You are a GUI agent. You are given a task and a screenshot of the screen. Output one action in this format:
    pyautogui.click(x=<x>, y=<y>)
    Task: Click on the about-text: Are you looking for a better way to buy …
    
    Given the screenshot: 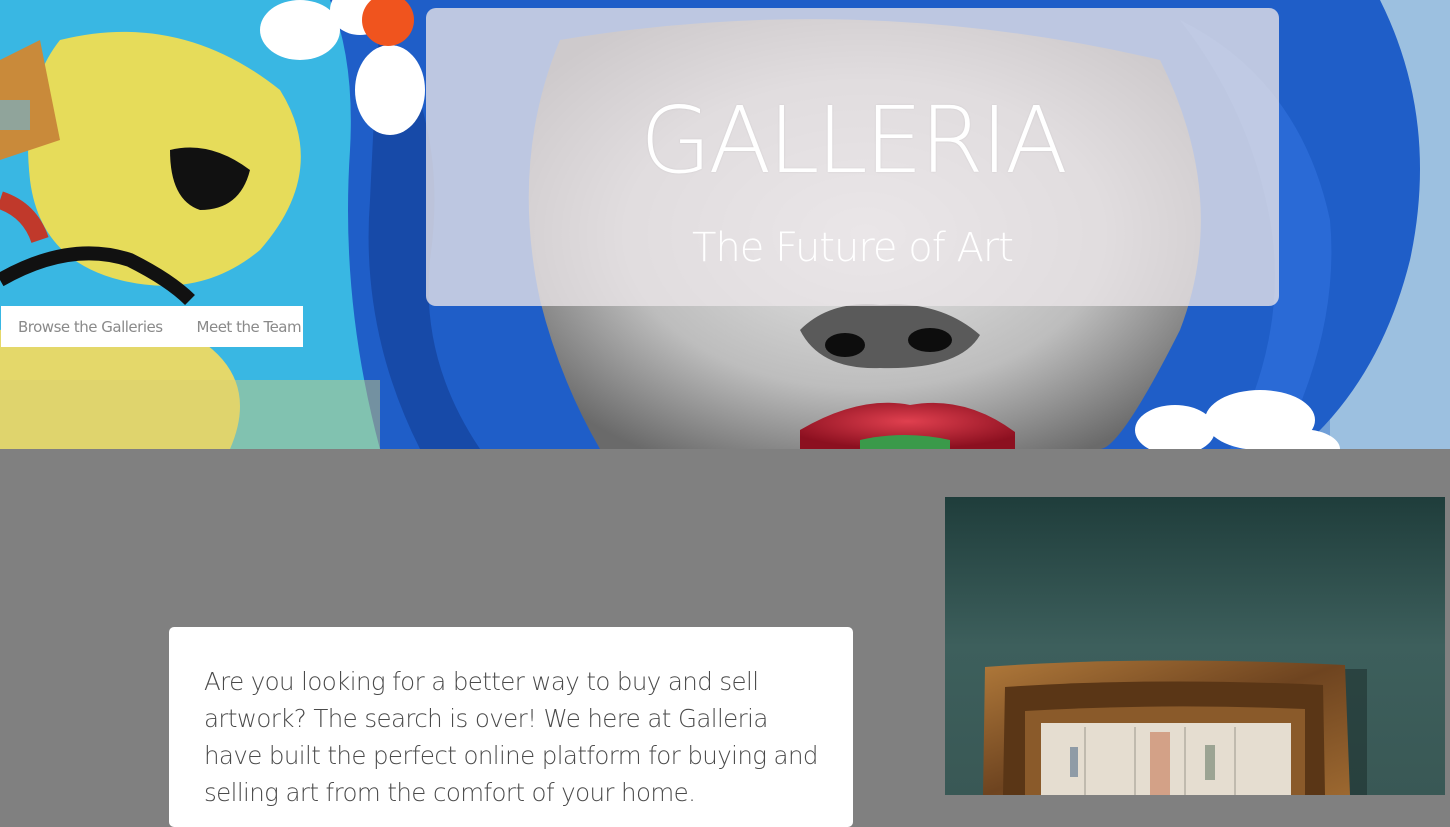 What is the action you would take?
    pyautogui.click(x=511, y=737)
    